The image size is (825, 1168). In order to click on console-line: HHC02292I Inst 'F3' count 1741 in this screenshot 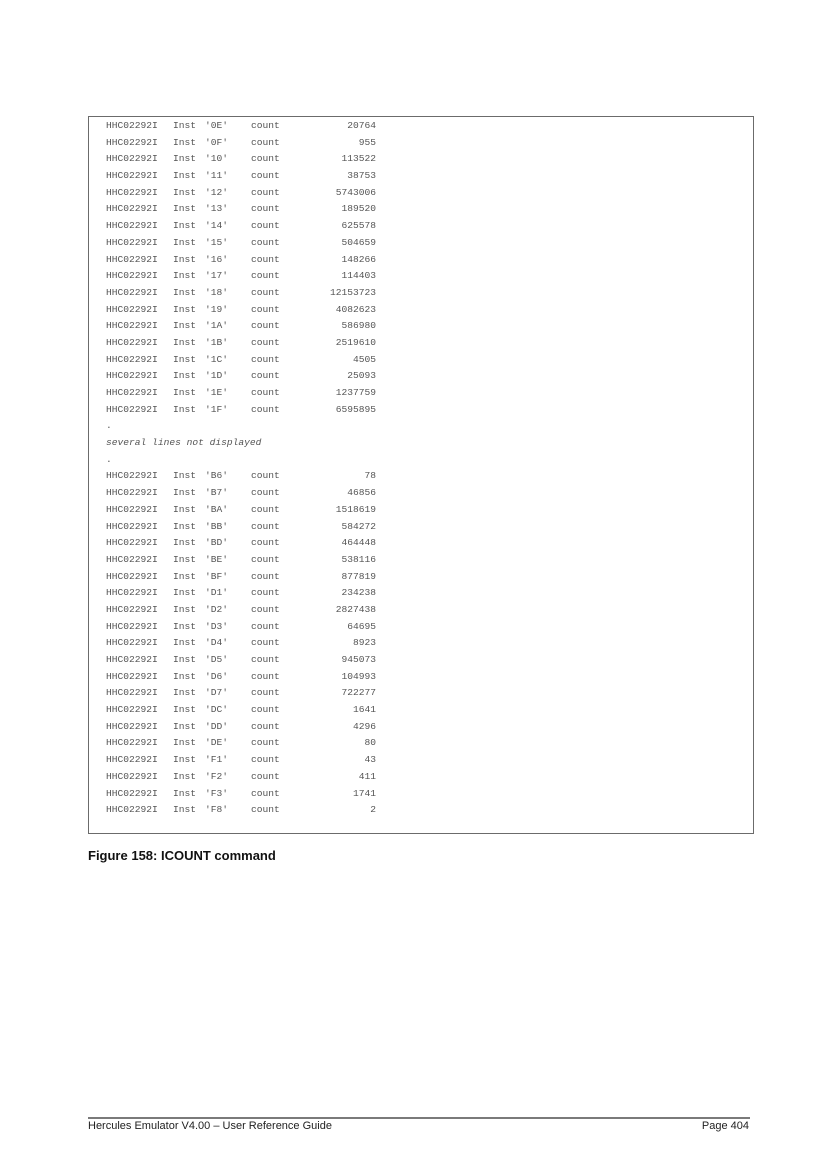, I will do `click(241, 794)`.